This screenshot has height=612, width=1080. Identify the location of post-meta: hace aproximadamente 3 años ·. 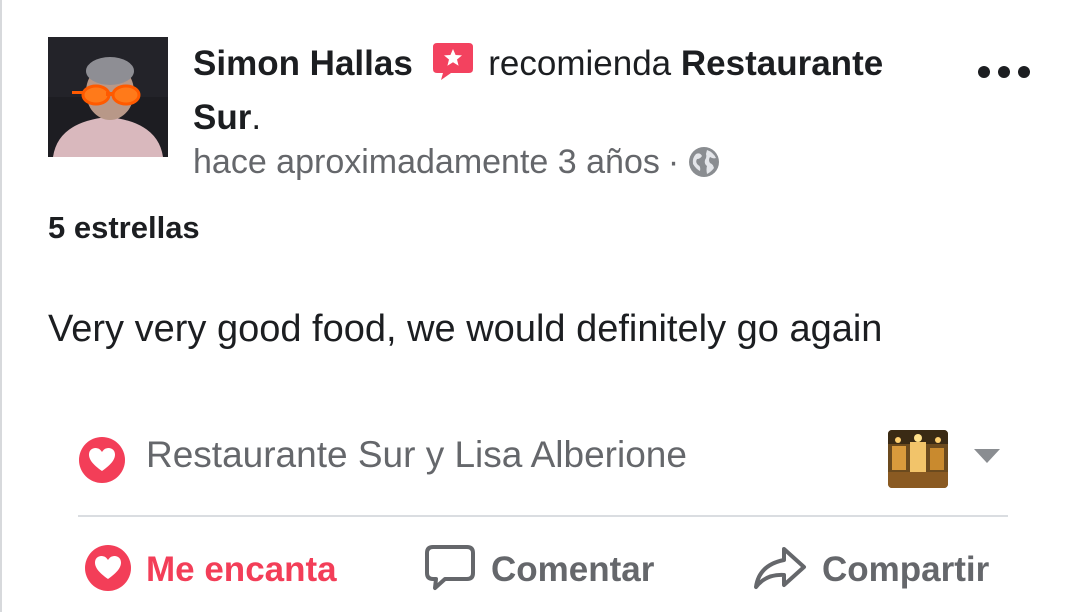
(457, 165).